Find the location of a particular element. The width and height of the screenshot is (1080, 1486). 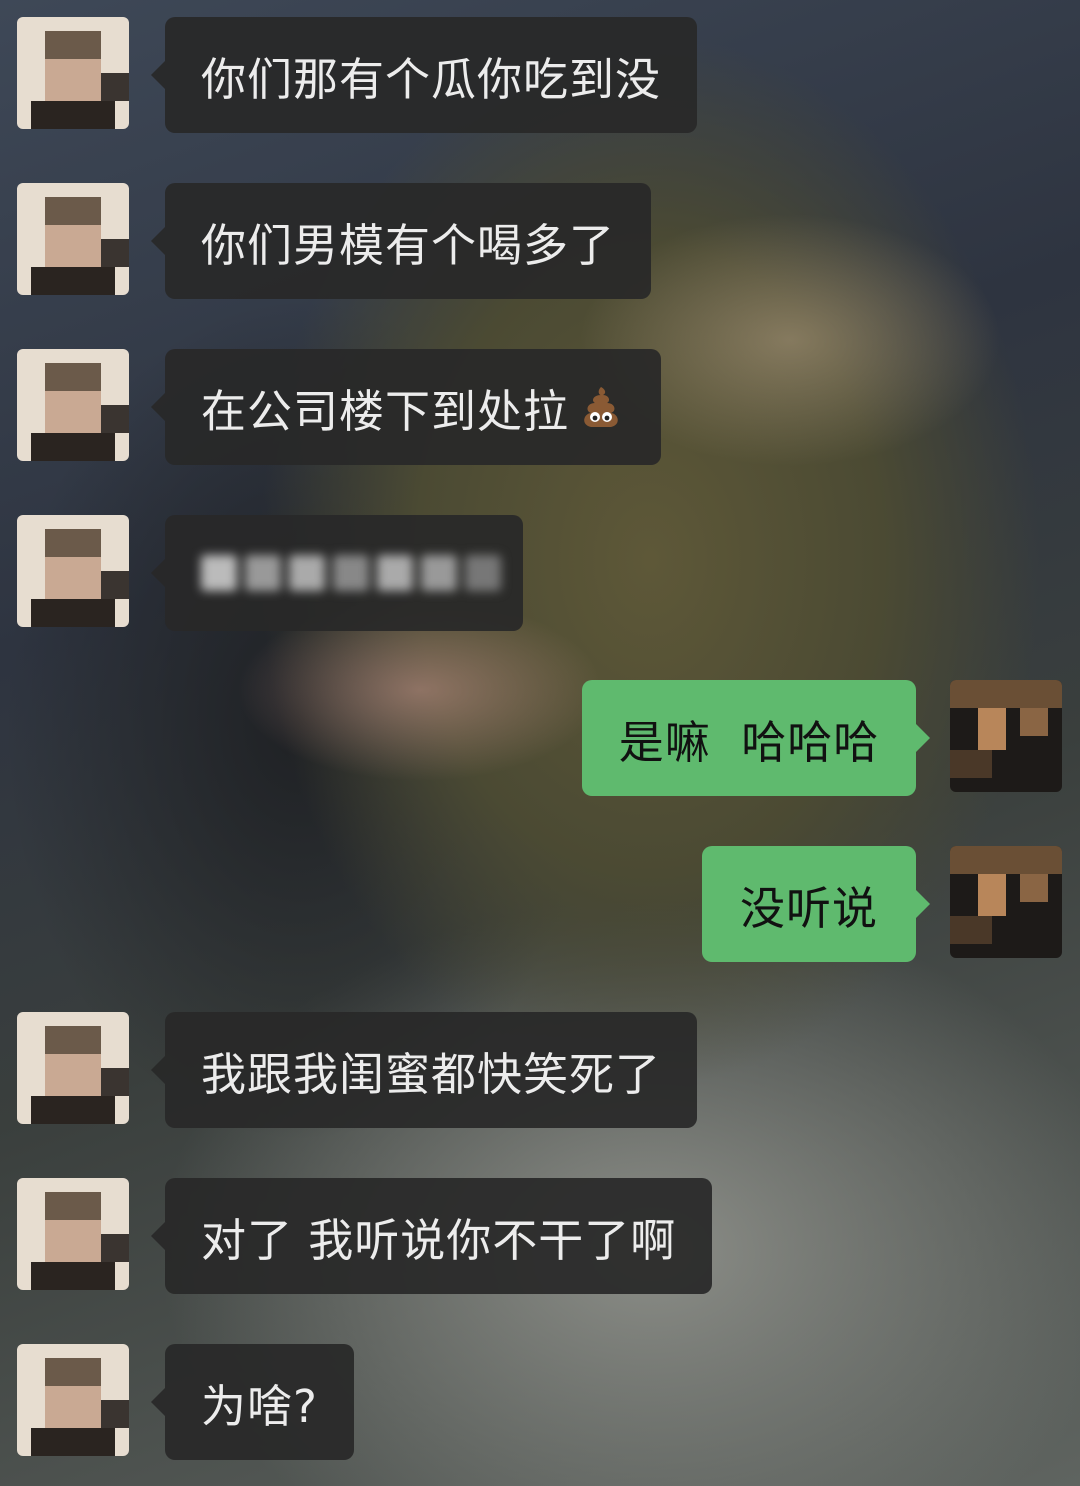

message-text: 为啥? is located at coordinates (259, 1406).